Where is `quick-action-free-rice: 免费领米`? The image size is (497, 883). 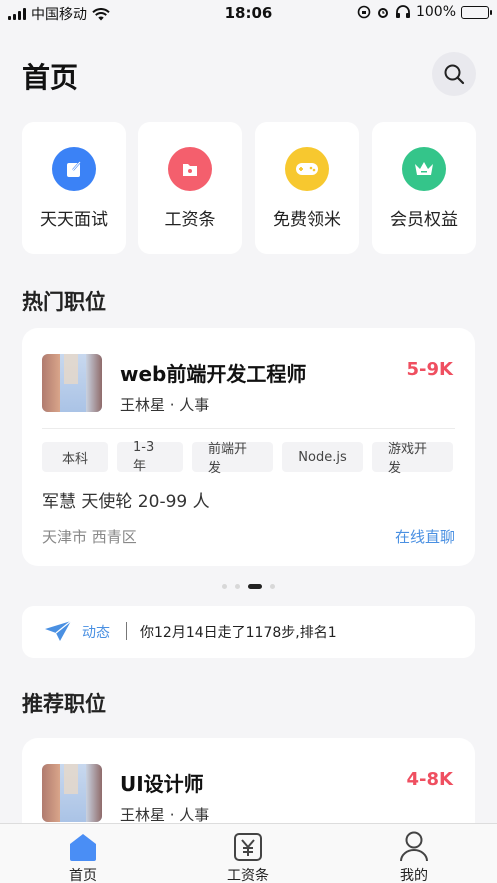 quick-action-free-rice: 免费领米 is located at coordinates (307, 188).